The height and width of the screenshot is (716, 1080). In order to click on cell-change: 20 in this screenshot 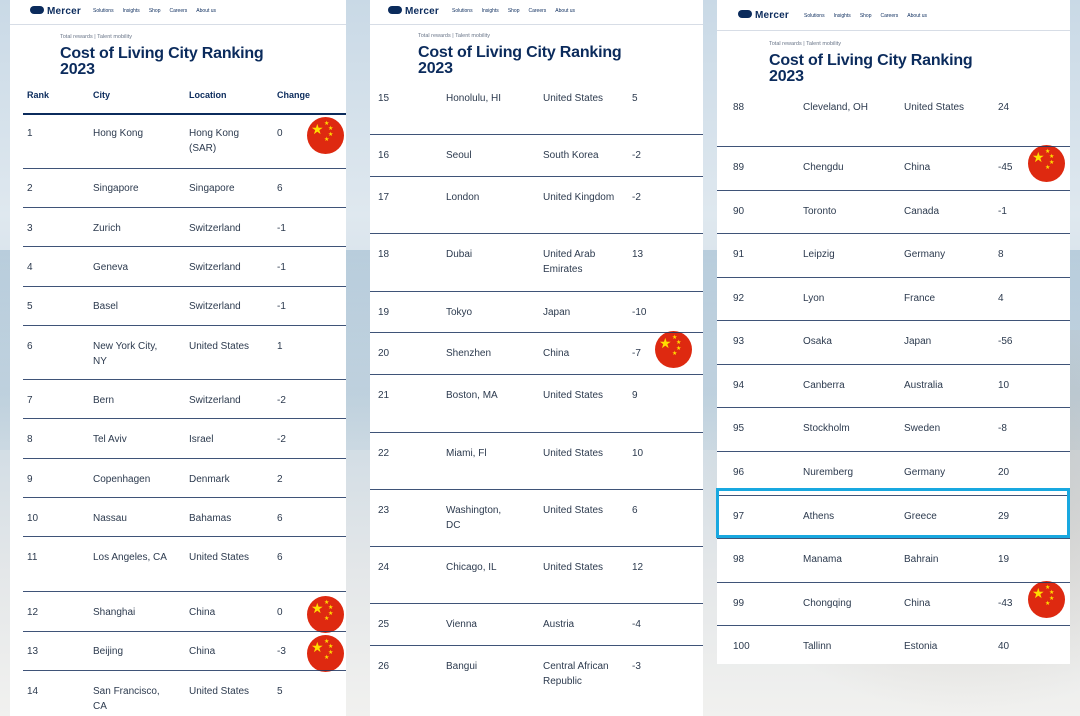, I will do `click(1004, 472)`.